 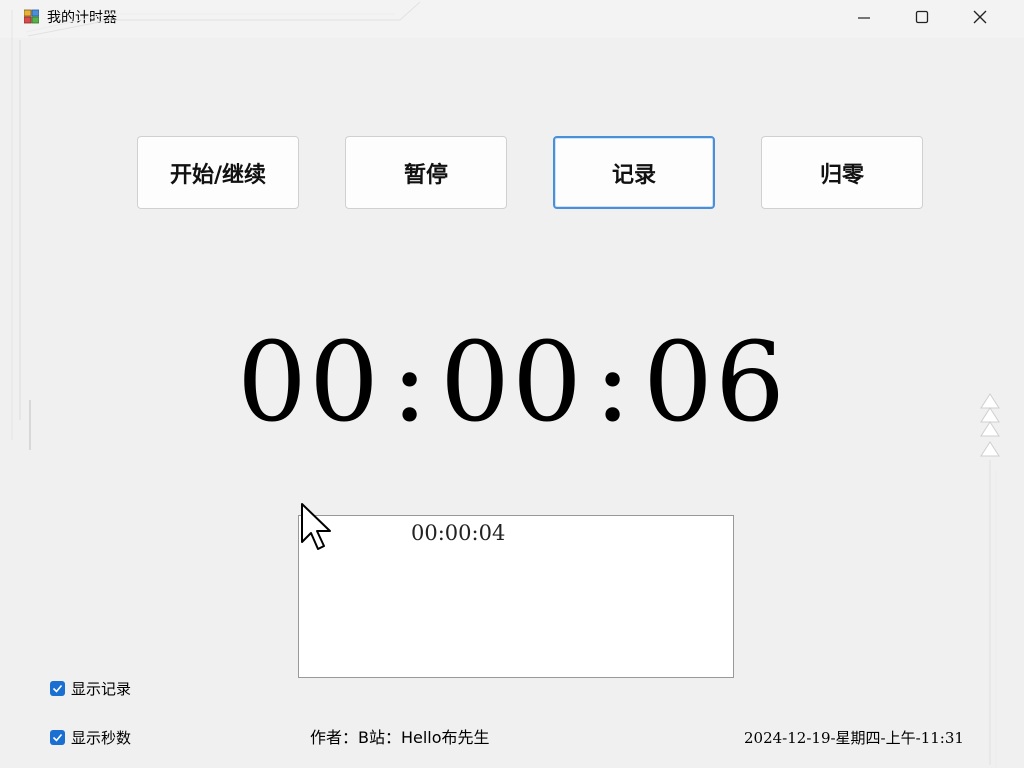 I want to click on list-item: 00:00:04, so click(x=458, y=533).